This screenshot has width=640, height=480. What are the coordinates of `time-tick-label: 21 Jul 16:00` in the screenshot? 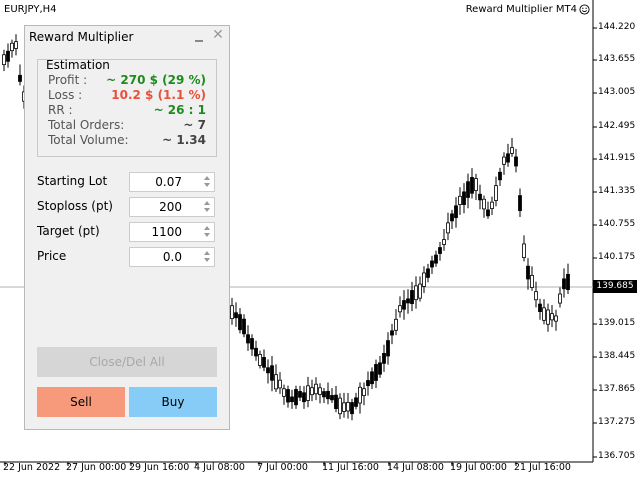 It's located at (542, 467).